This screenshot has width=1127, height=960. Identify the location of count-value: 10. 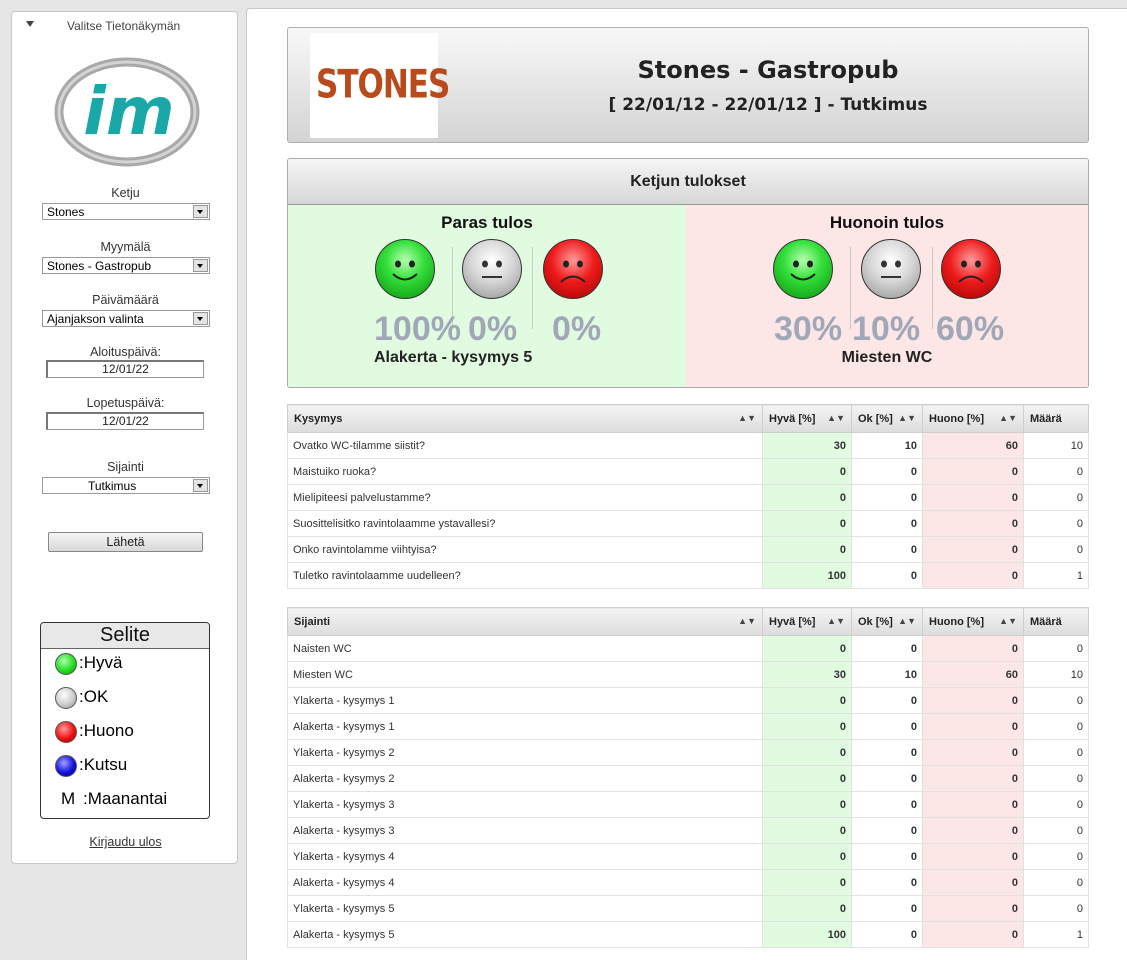
(1056, 674).